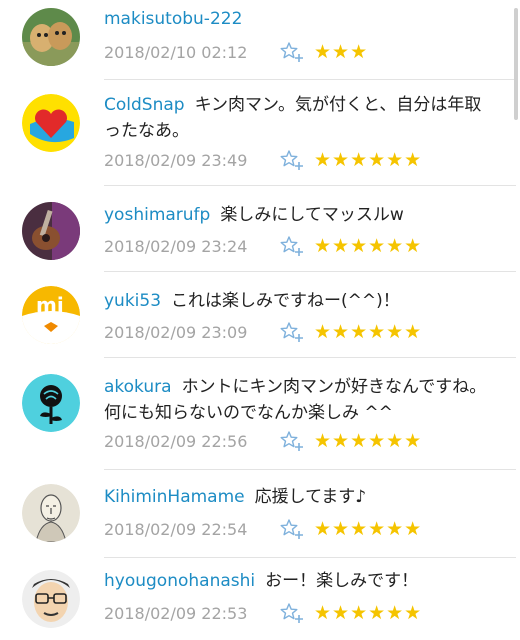  I want to click on rating-stars: ★★★, so click(341, 52).